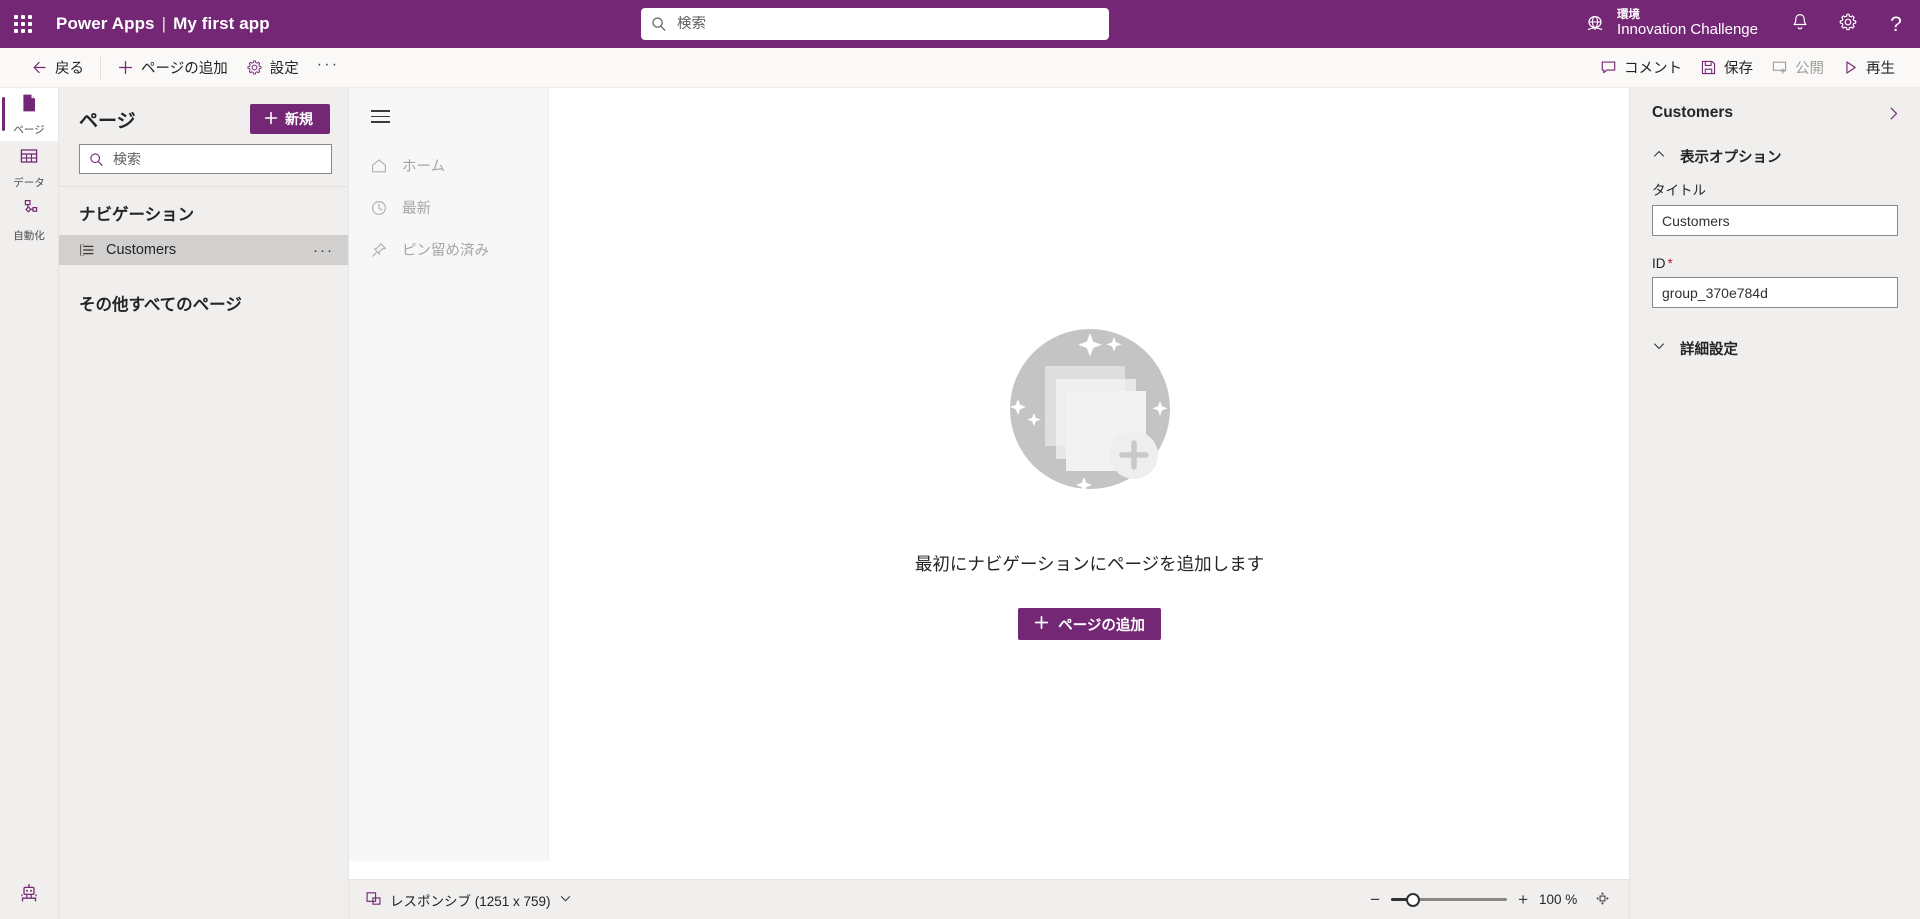  Describe the element at coordinates (29, 105) in the screenshot. I see `page-icon` at that location.